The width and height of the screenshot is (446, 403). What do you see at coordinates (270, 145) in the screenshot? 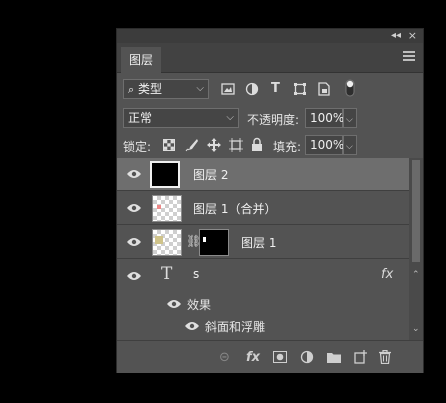
I see `lock-row: 锁定: 填充: 100% ⌵` at bounding box center [270, 145].